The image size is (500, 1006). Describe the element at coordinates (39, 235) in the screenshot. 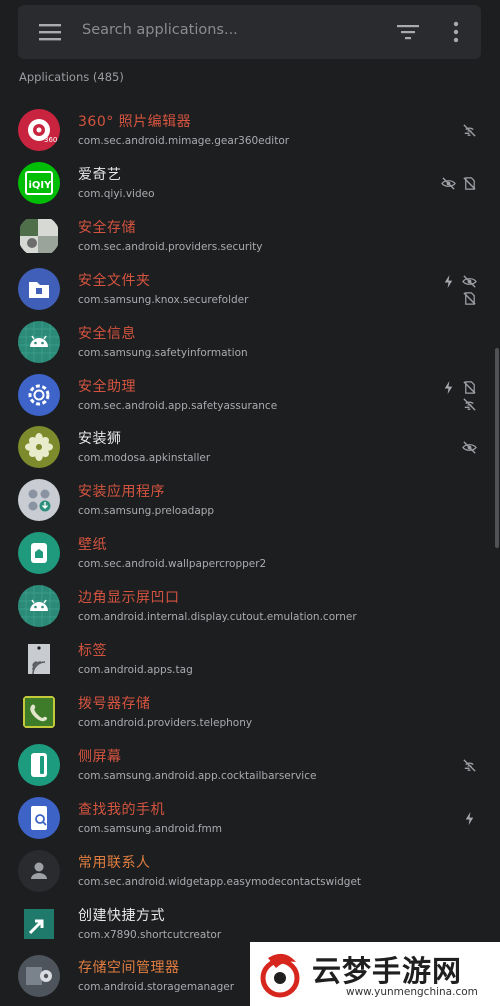

I see `security-storage-icon` at that location.